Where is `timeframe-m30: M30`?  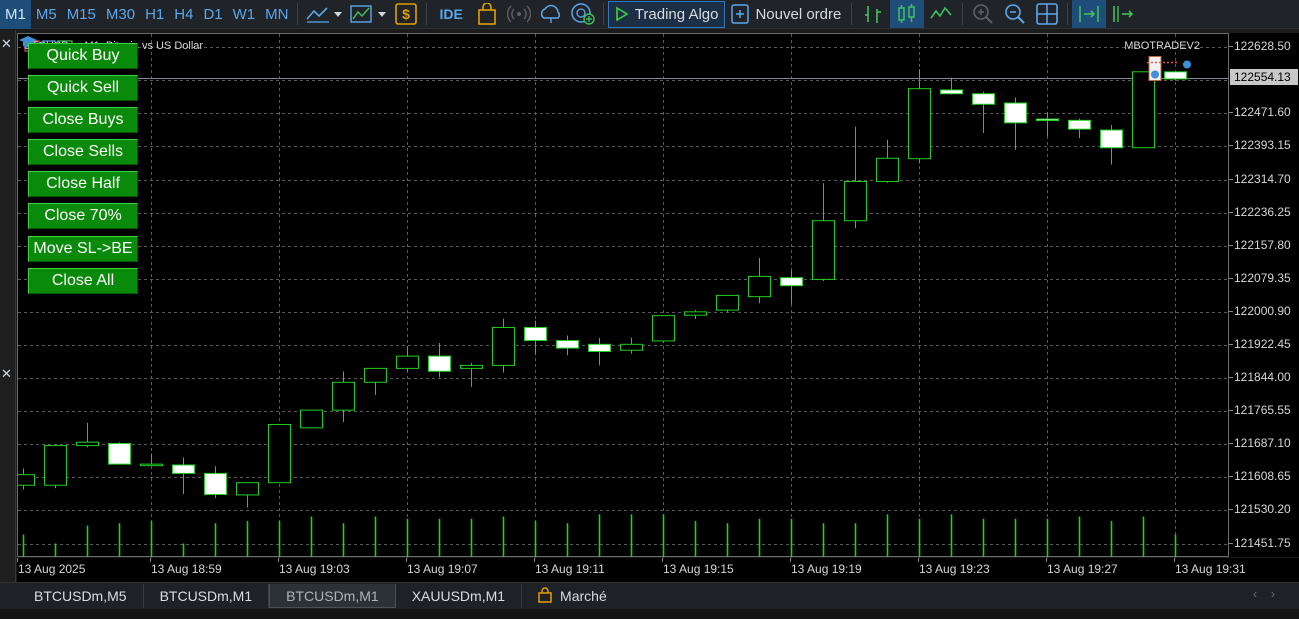 timeframe-m30: M30 is located at coordinates (120, 14).